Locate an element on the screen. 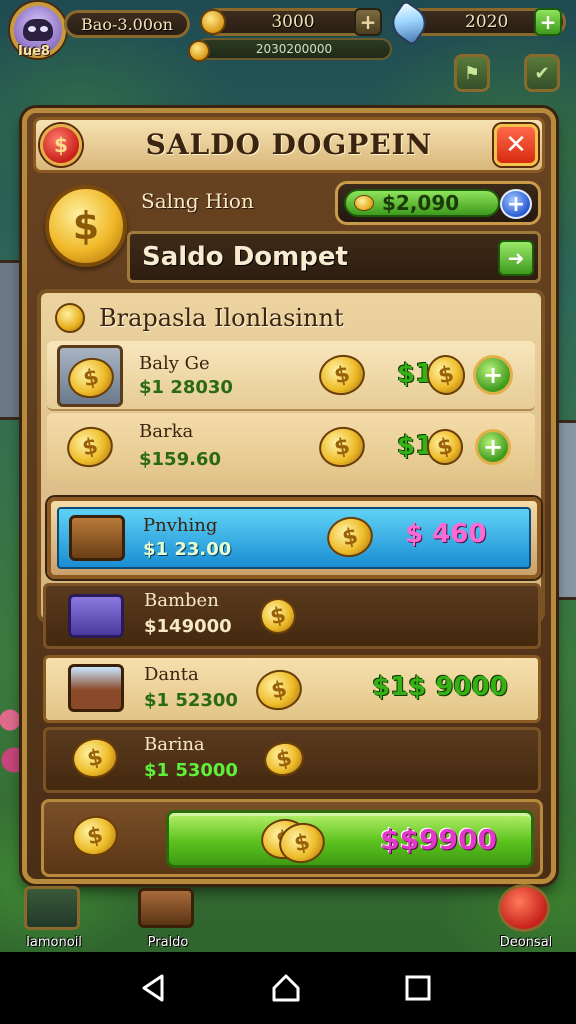 The width and height of the screenshot is (576, 1024). hud-add-gems-button: + is located at coordinates (548, 22).